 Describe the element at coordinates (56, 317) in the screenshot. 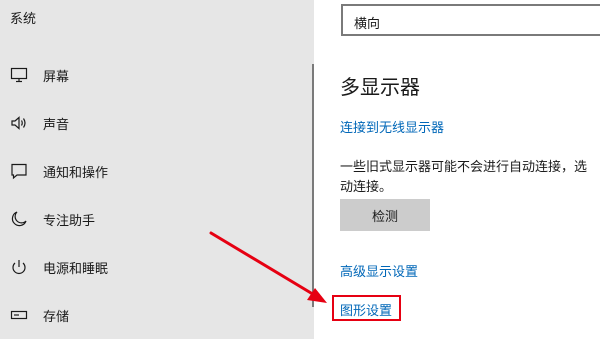

I see `sidebar-item-label: 存储` at that location.